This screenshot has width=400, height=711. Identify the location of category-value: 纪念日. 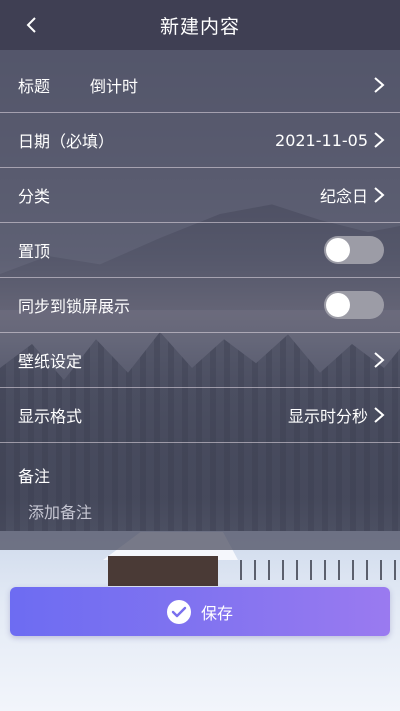
(343, 196).